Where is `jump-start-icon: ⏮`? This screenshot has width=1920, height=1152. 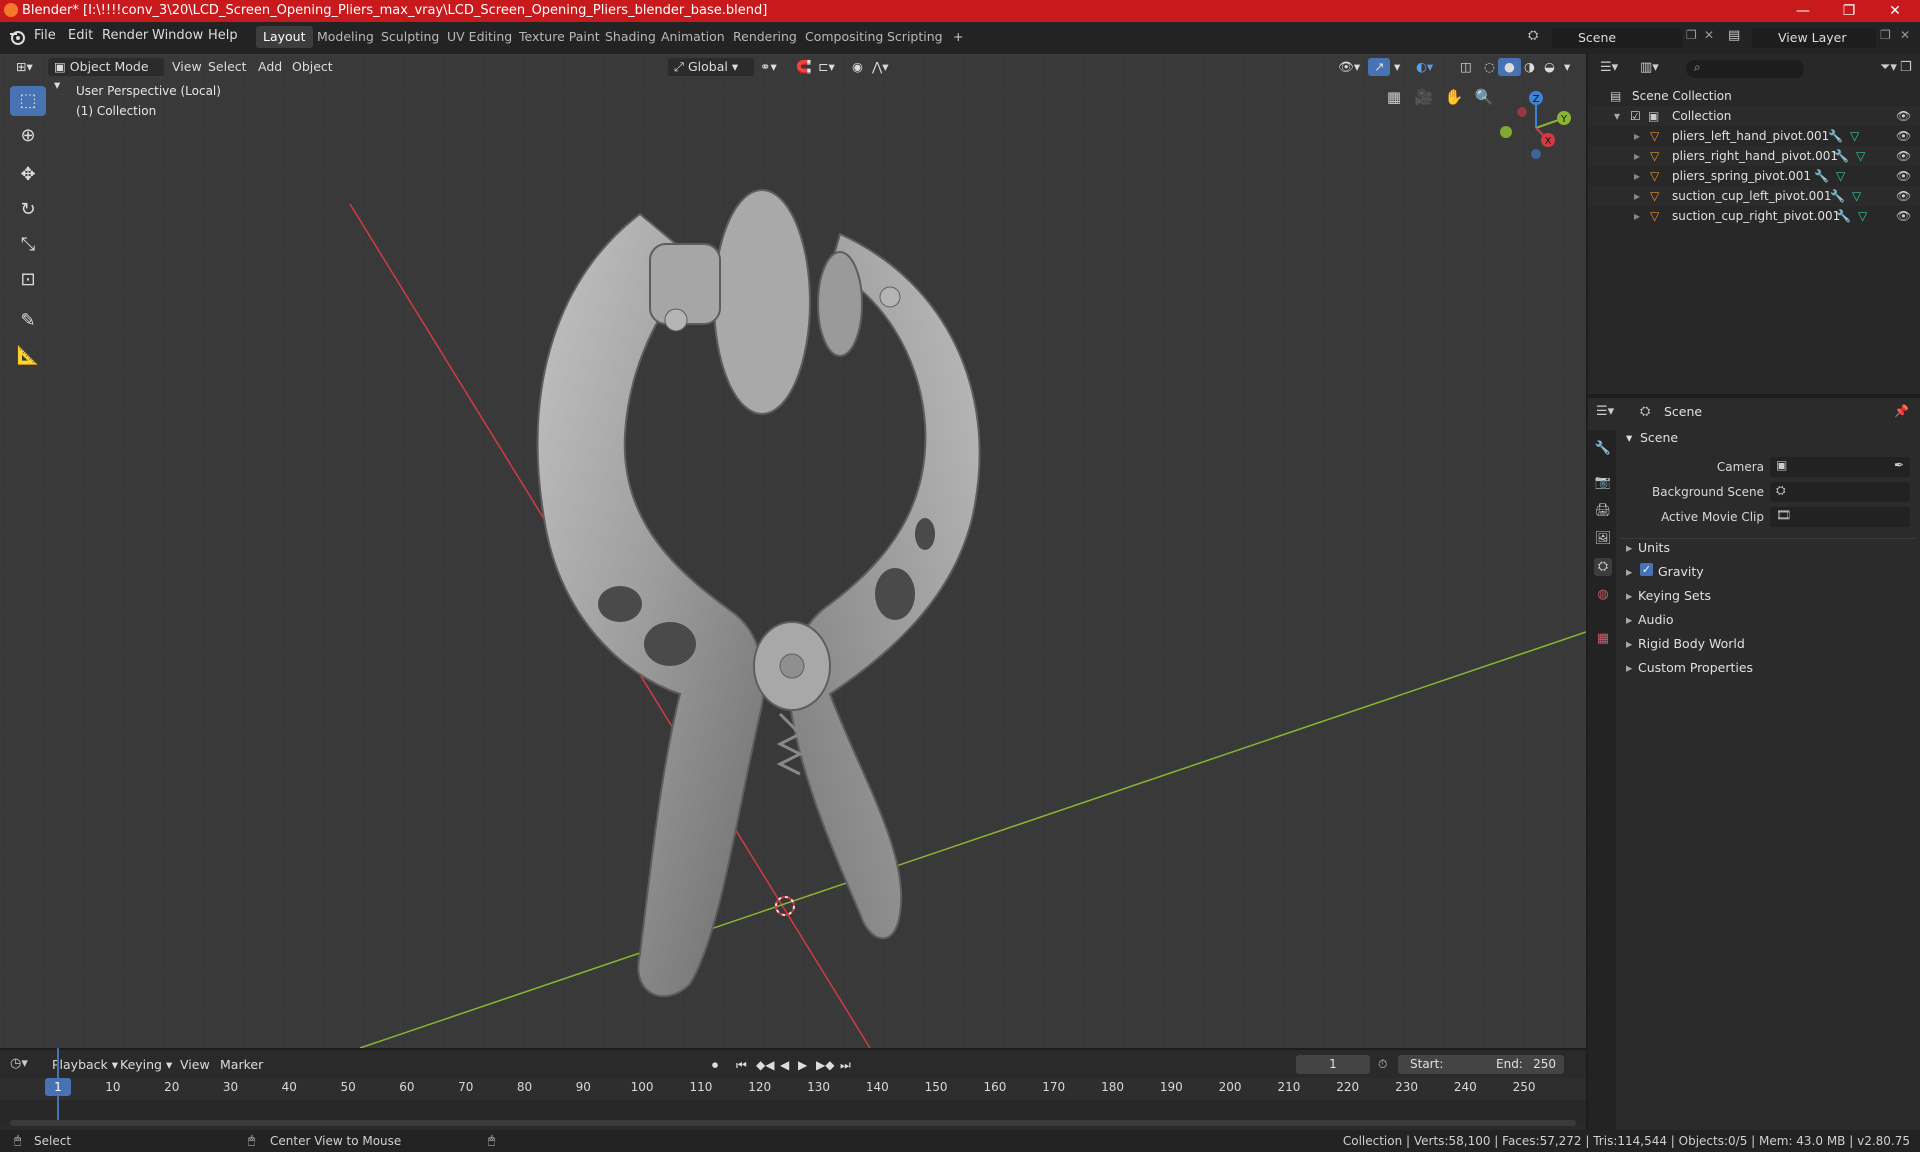
jump-start-icon: ⏮ is located at coordinates (741, 1065).